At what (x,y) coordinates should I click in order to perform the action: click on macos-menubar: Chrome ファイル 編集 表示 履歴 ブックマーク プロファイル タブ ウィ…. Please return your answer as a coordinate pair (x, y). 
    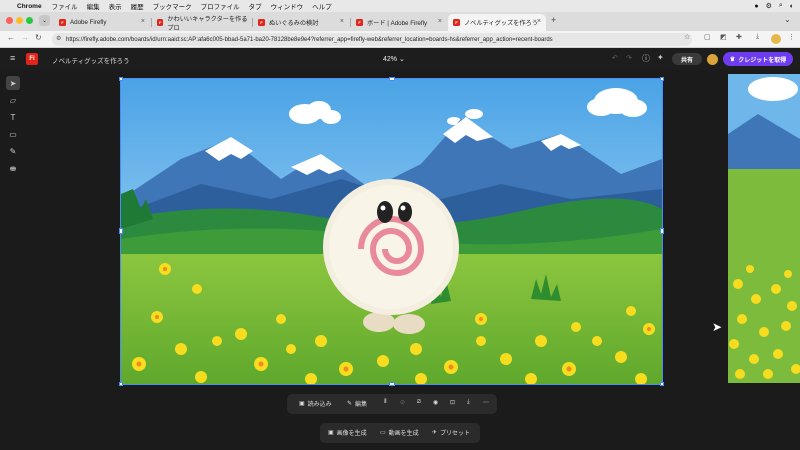
    Looking at the image, I should click on (400, 6).